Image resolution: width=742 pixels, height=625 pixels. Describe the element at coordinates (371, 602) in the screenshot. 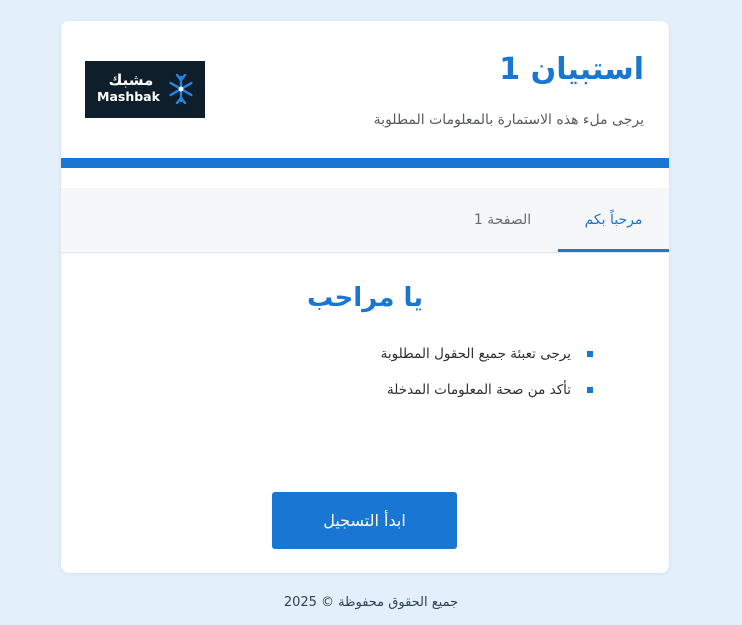

I see `footer-copyright: جميع الحقوق محفوظة © 2025` at that location.